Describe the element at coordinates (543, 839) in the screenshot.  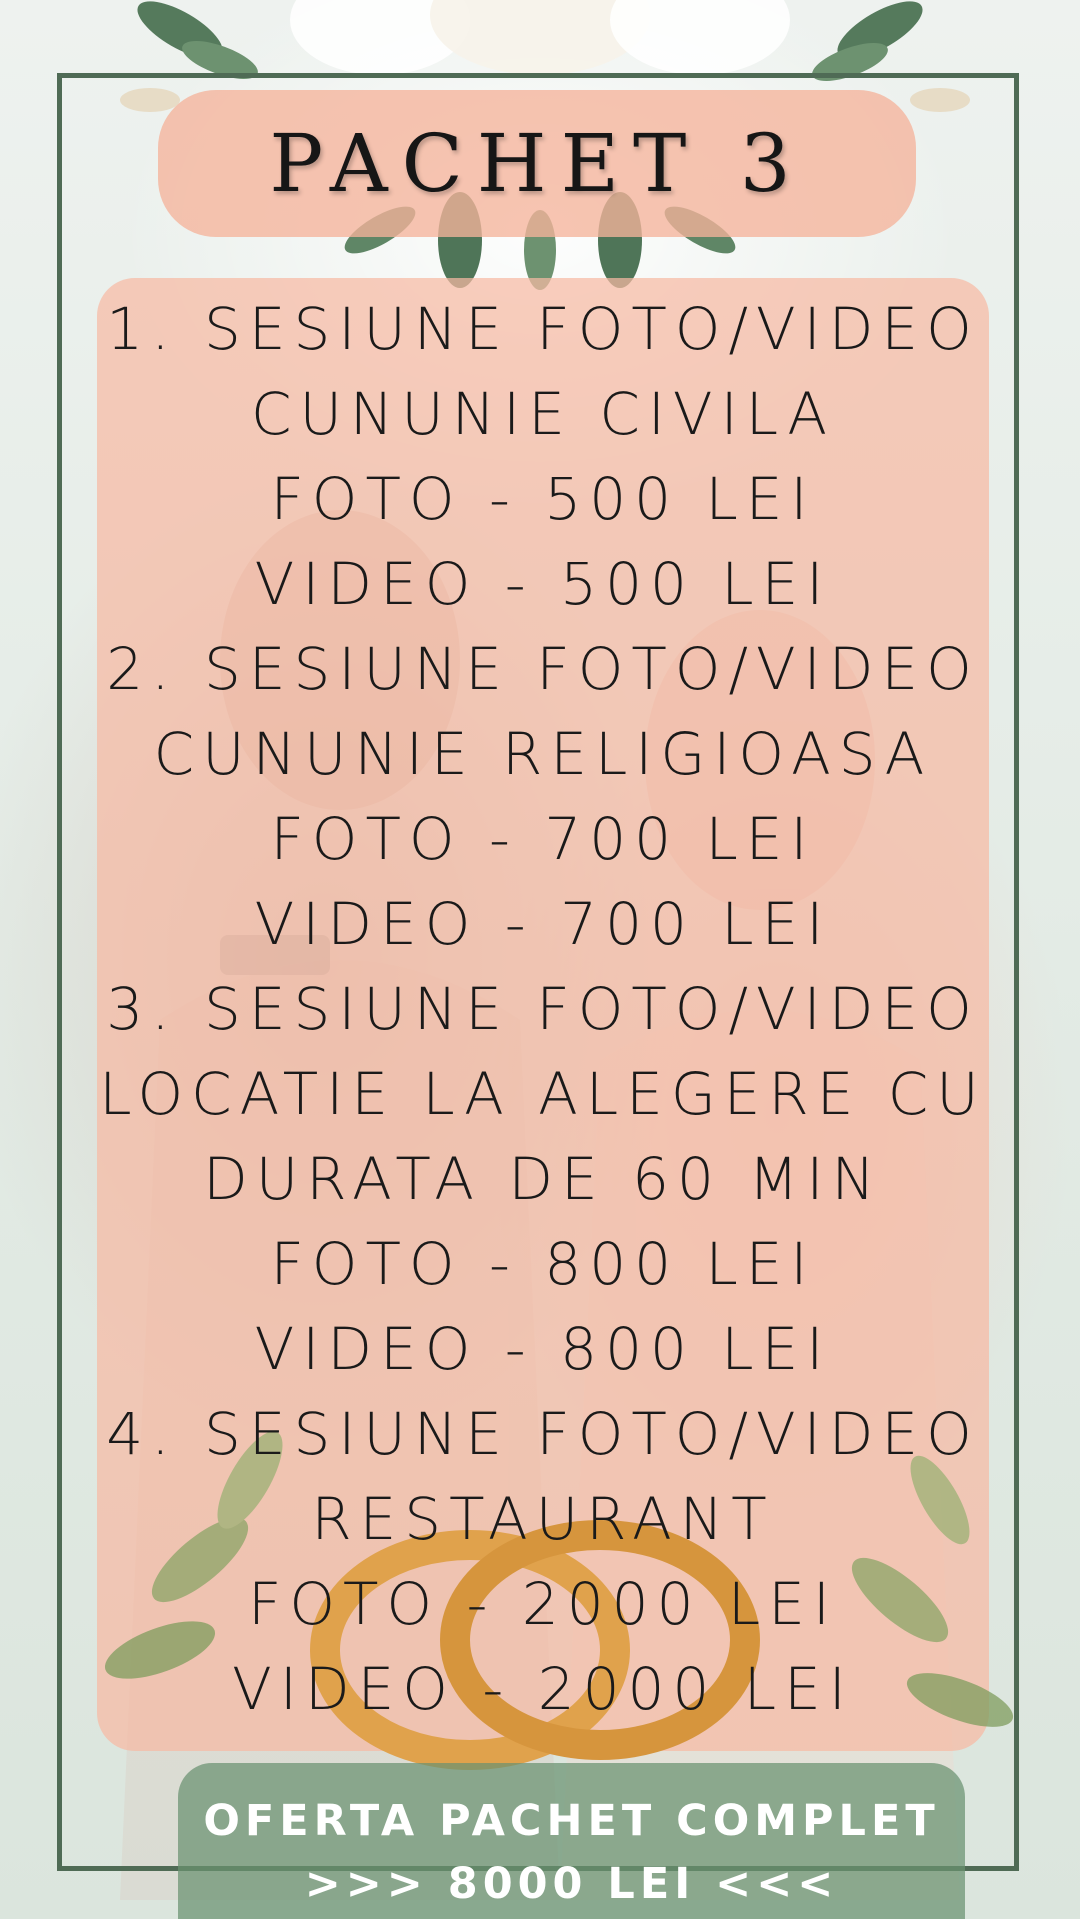
I see `package-line: FOTO - 700 LEI` at that location.